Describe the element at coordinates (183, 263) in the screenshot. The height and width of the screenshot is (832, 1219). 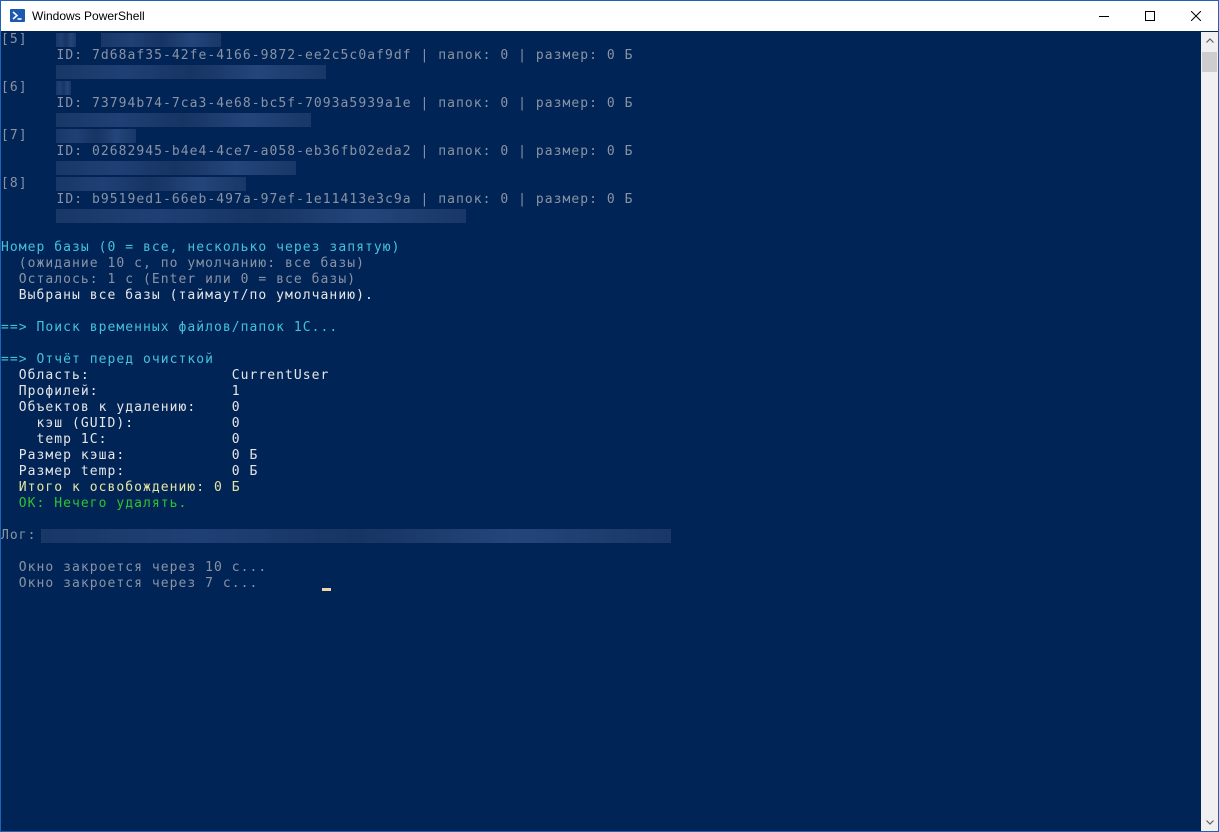
I see `wait-line: (ожидание 10 с, по умолчанию: все базы)` at that location.